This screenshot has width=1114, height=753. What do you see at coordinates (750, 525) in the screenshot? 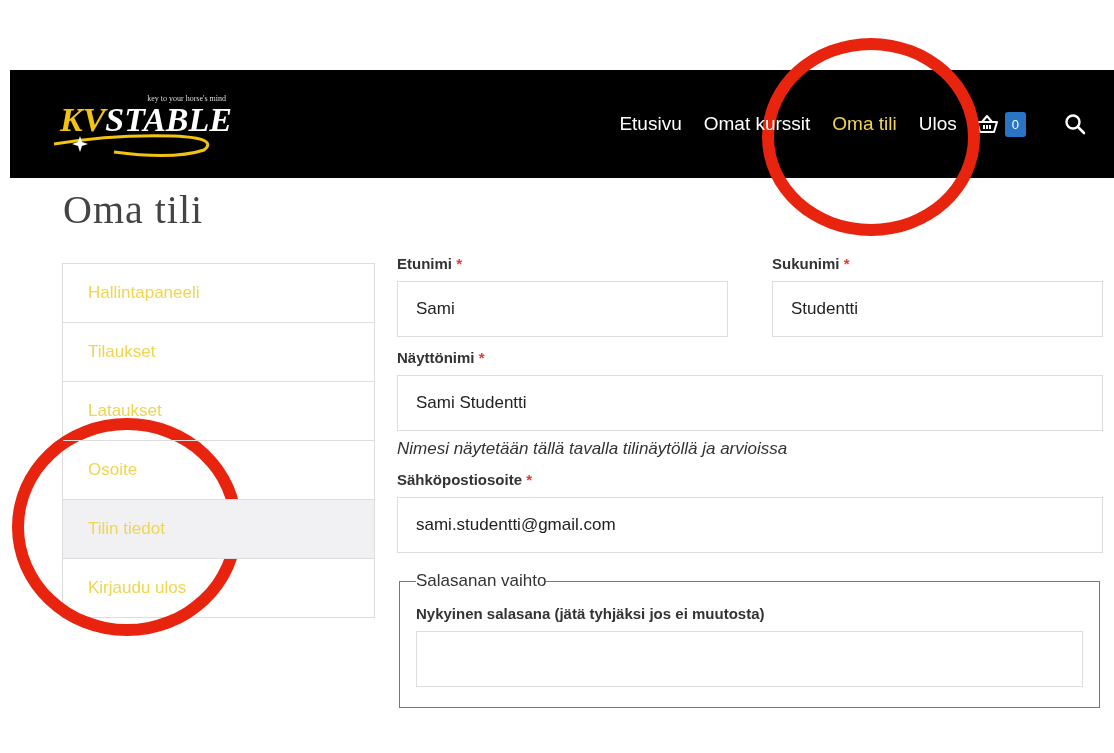
I see `input-field: sami.studentti@gmail.com` at bounding box center [750, 525].